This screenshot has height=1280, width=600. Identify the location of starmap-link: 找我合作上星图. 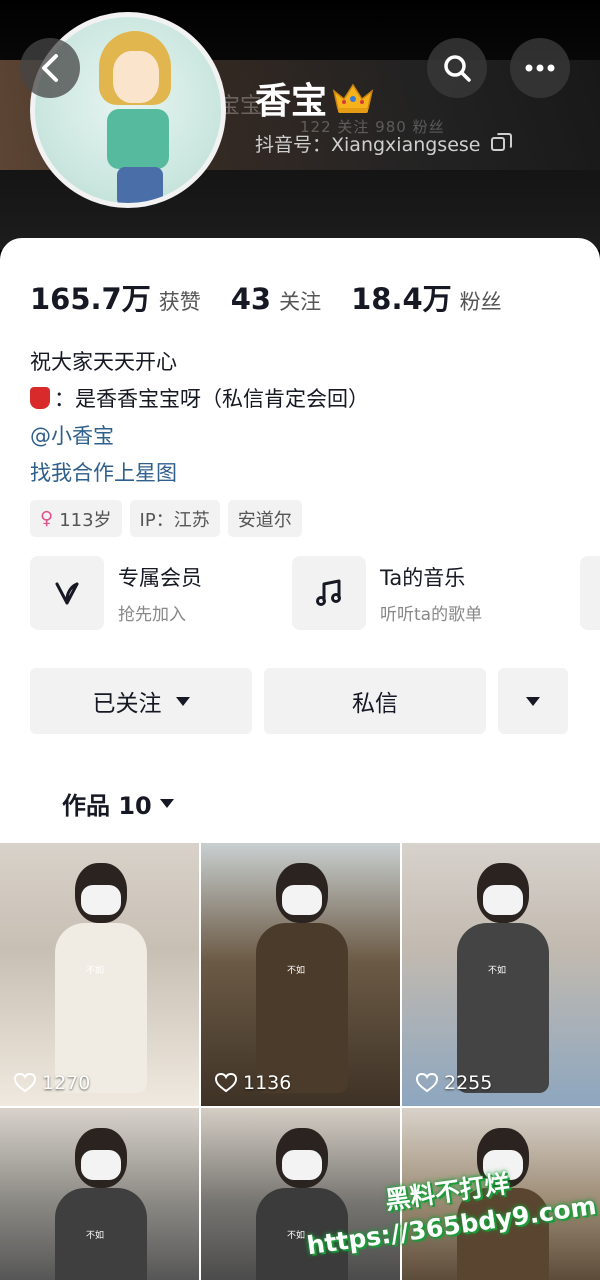
(199, 473).